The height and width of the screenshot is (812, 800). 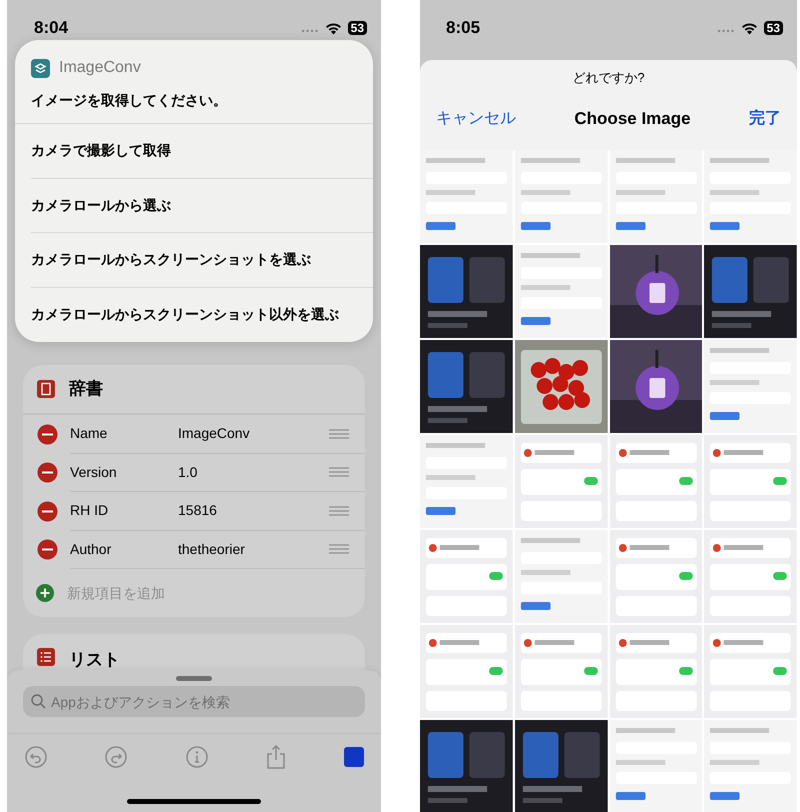 I want to click on dictionary-key: RH ID, so click(x=124, y=511).